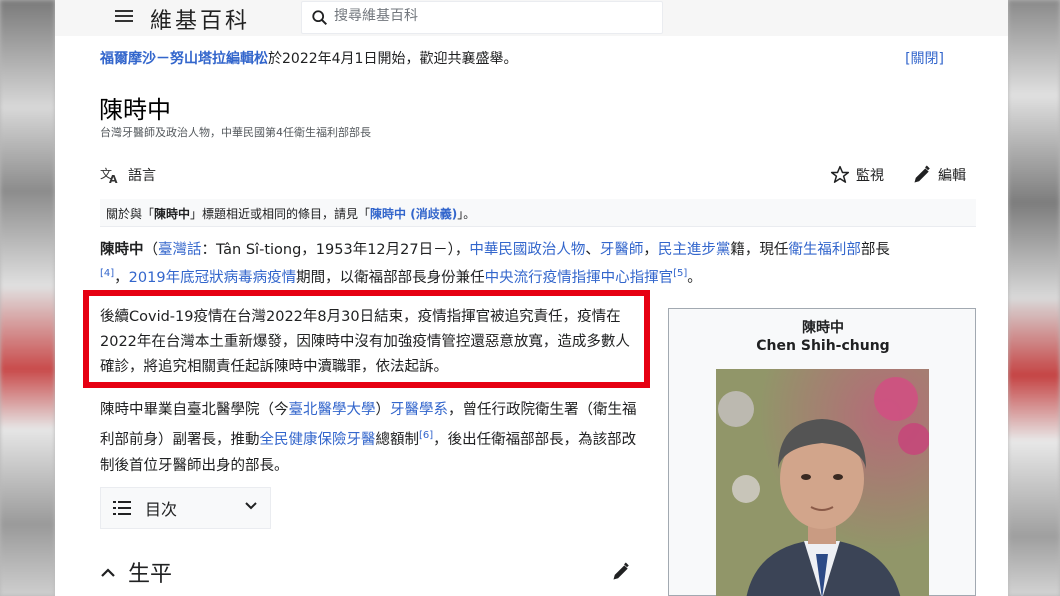  I want to click on link-cecc: 中央流行疫情指揮中心指揮官, so click(579, 278).